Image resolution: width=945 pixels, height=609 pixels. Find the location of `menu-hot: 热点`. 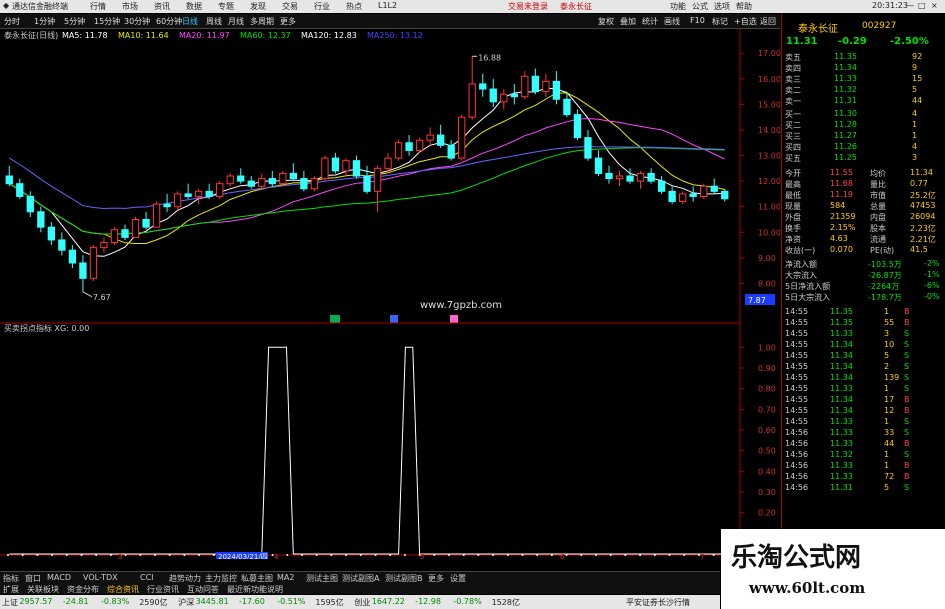

menu-hot: 热点 is located at coordinates (354, 6).